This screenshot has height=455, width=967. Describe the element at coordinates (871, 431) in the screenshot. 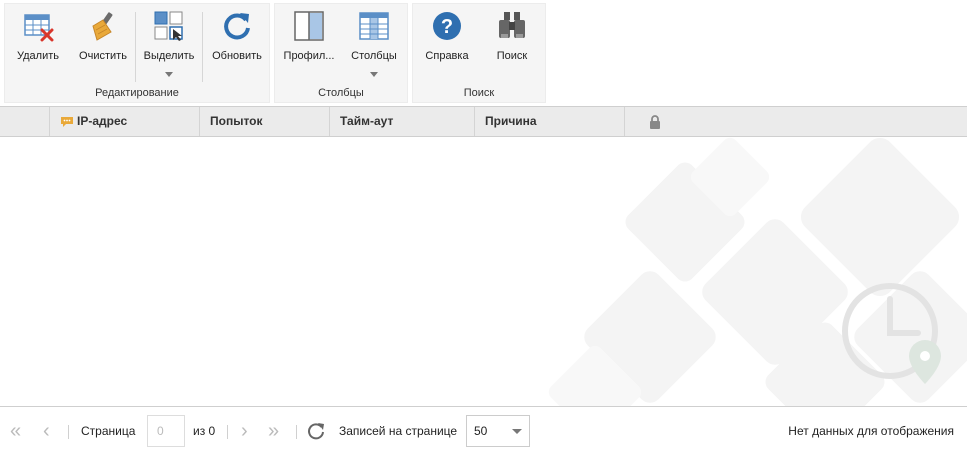

I see `empty-status-text: Нет данных для отображения` at that location.